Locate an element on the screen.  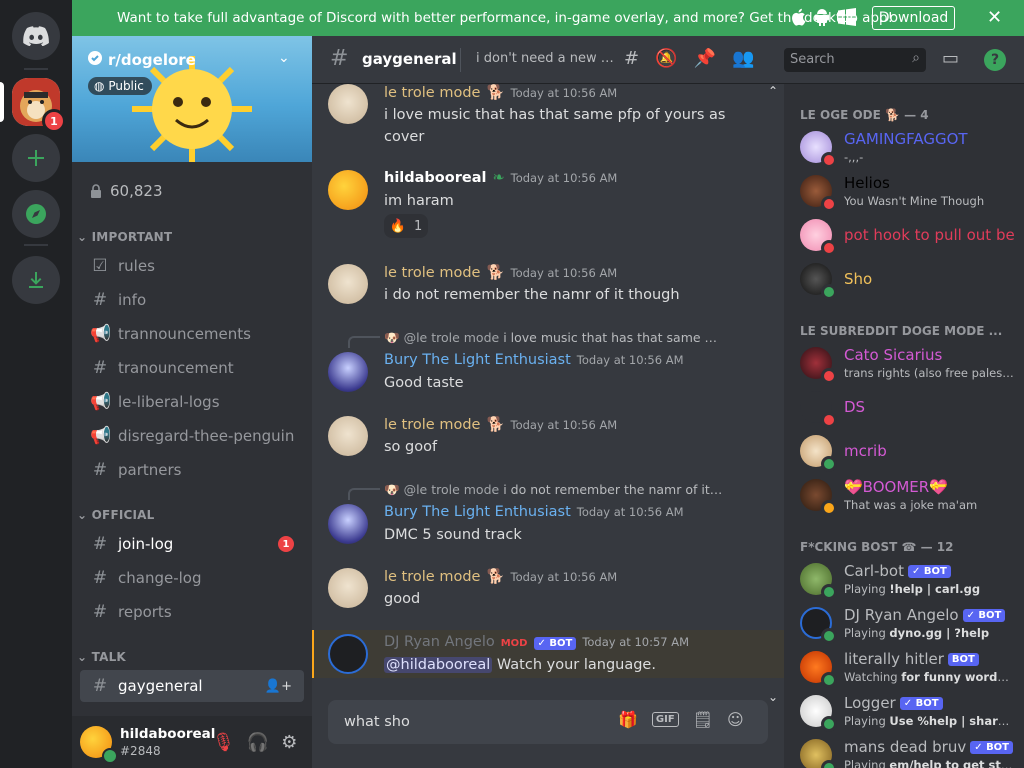
reply-connector is located at coordinates (364, 342).